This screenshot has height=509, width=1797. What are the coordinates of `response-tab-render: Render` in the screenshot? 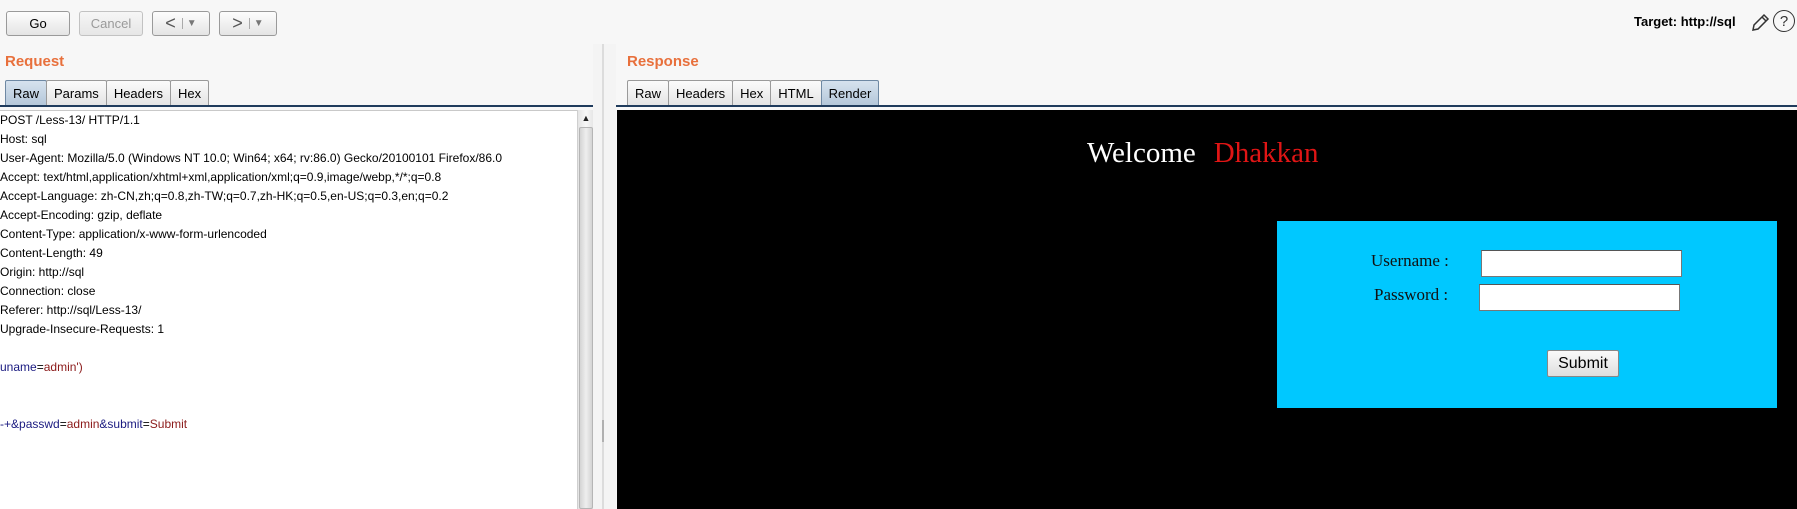 It's located at (850, 93).